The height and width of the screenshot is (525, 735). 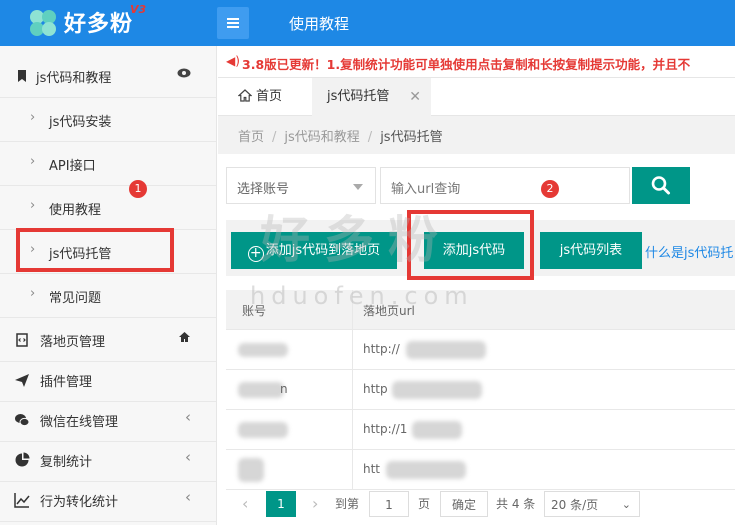 What do you see at coordinates (381, 349) in the screenshot?
I see `url-cell: http://` at bounding box center [381, 349].